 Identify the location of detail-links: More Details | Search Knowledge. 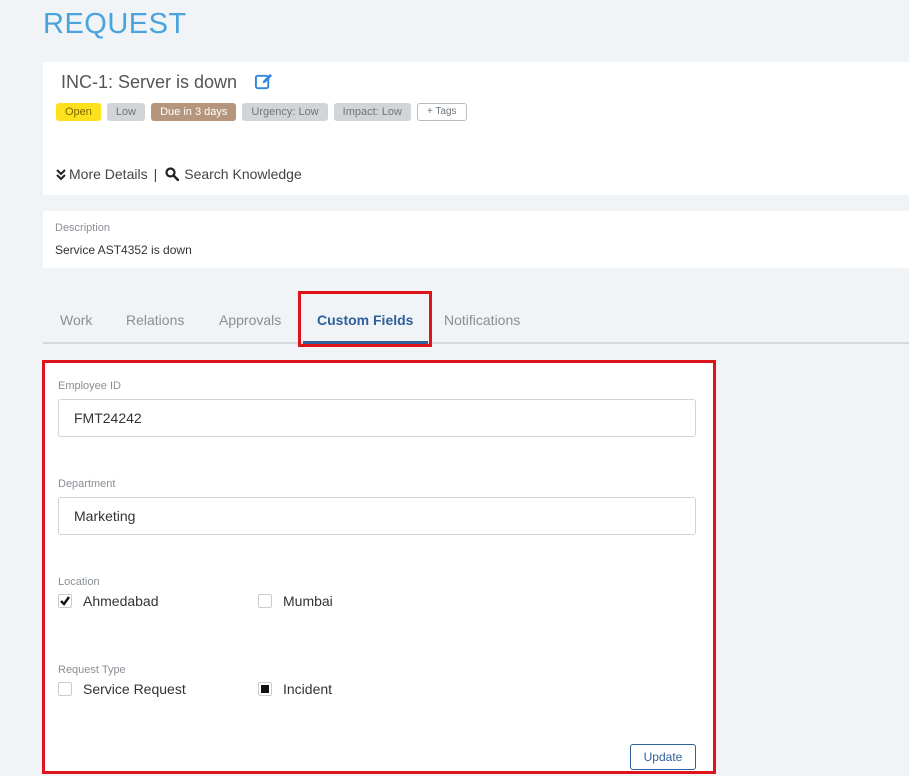
(179, 174).